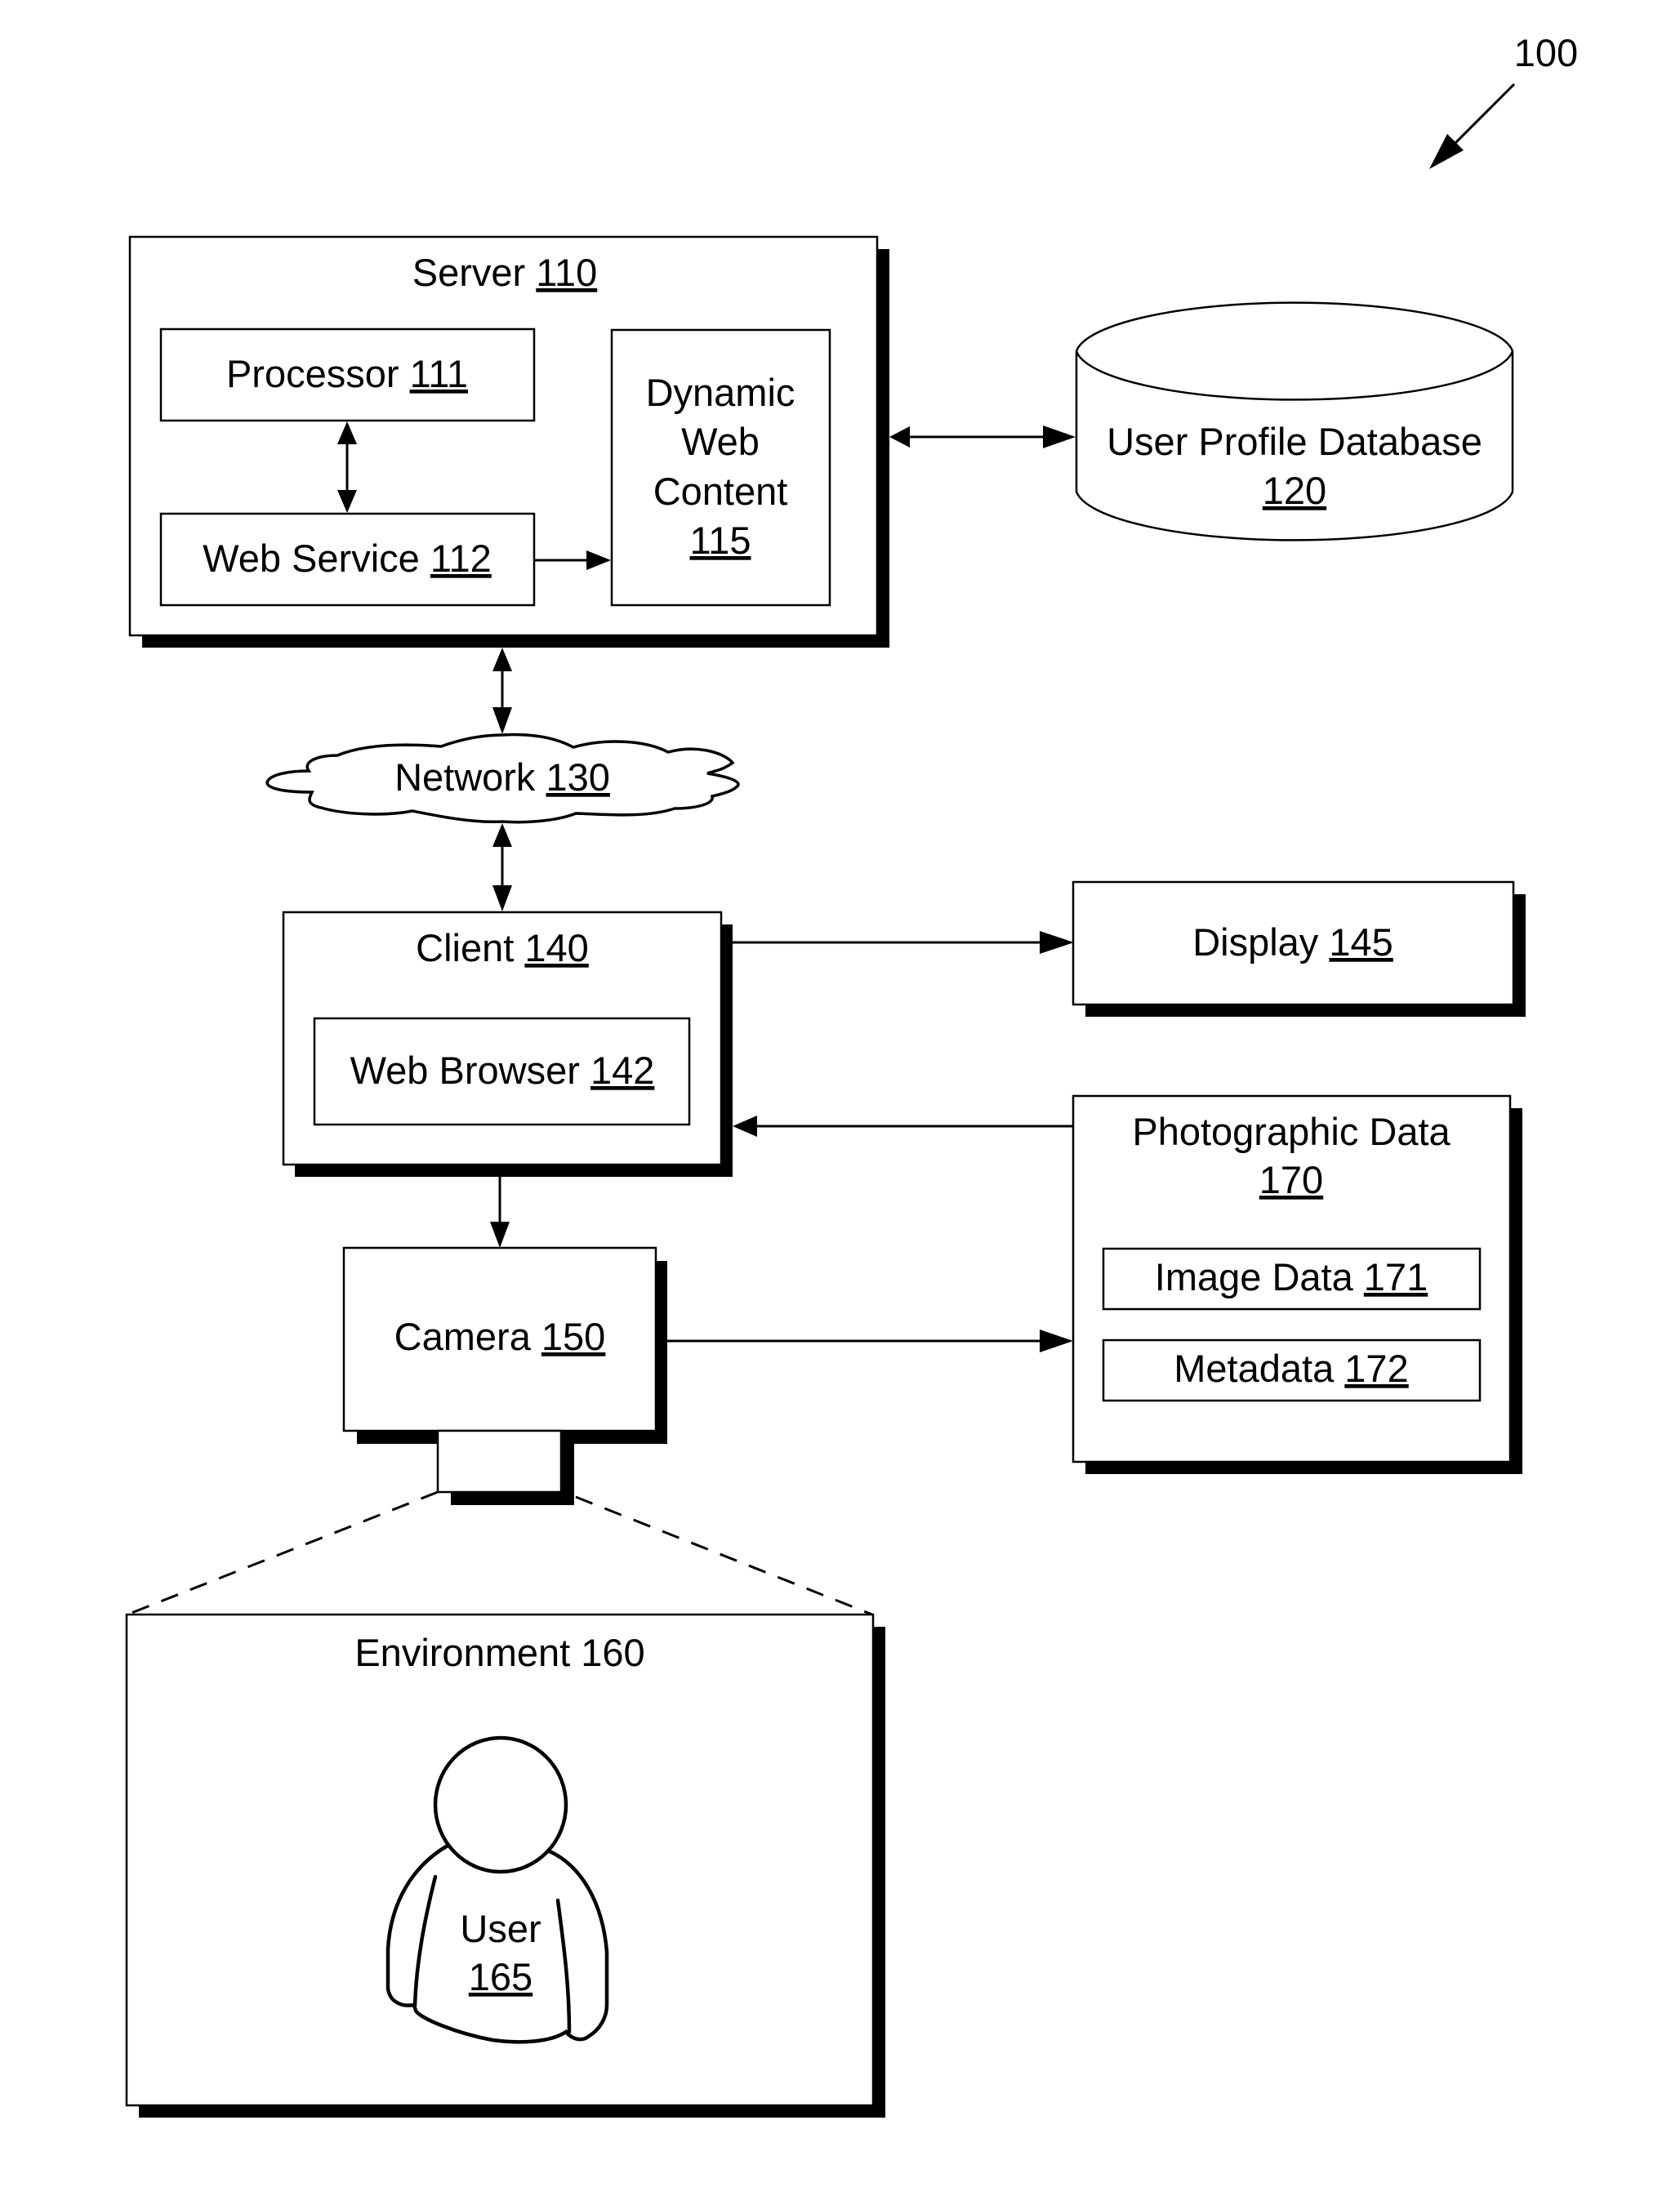 This screenshot has height=2196, width=1680. I want to click on user-label: User, so click(501, 1928).